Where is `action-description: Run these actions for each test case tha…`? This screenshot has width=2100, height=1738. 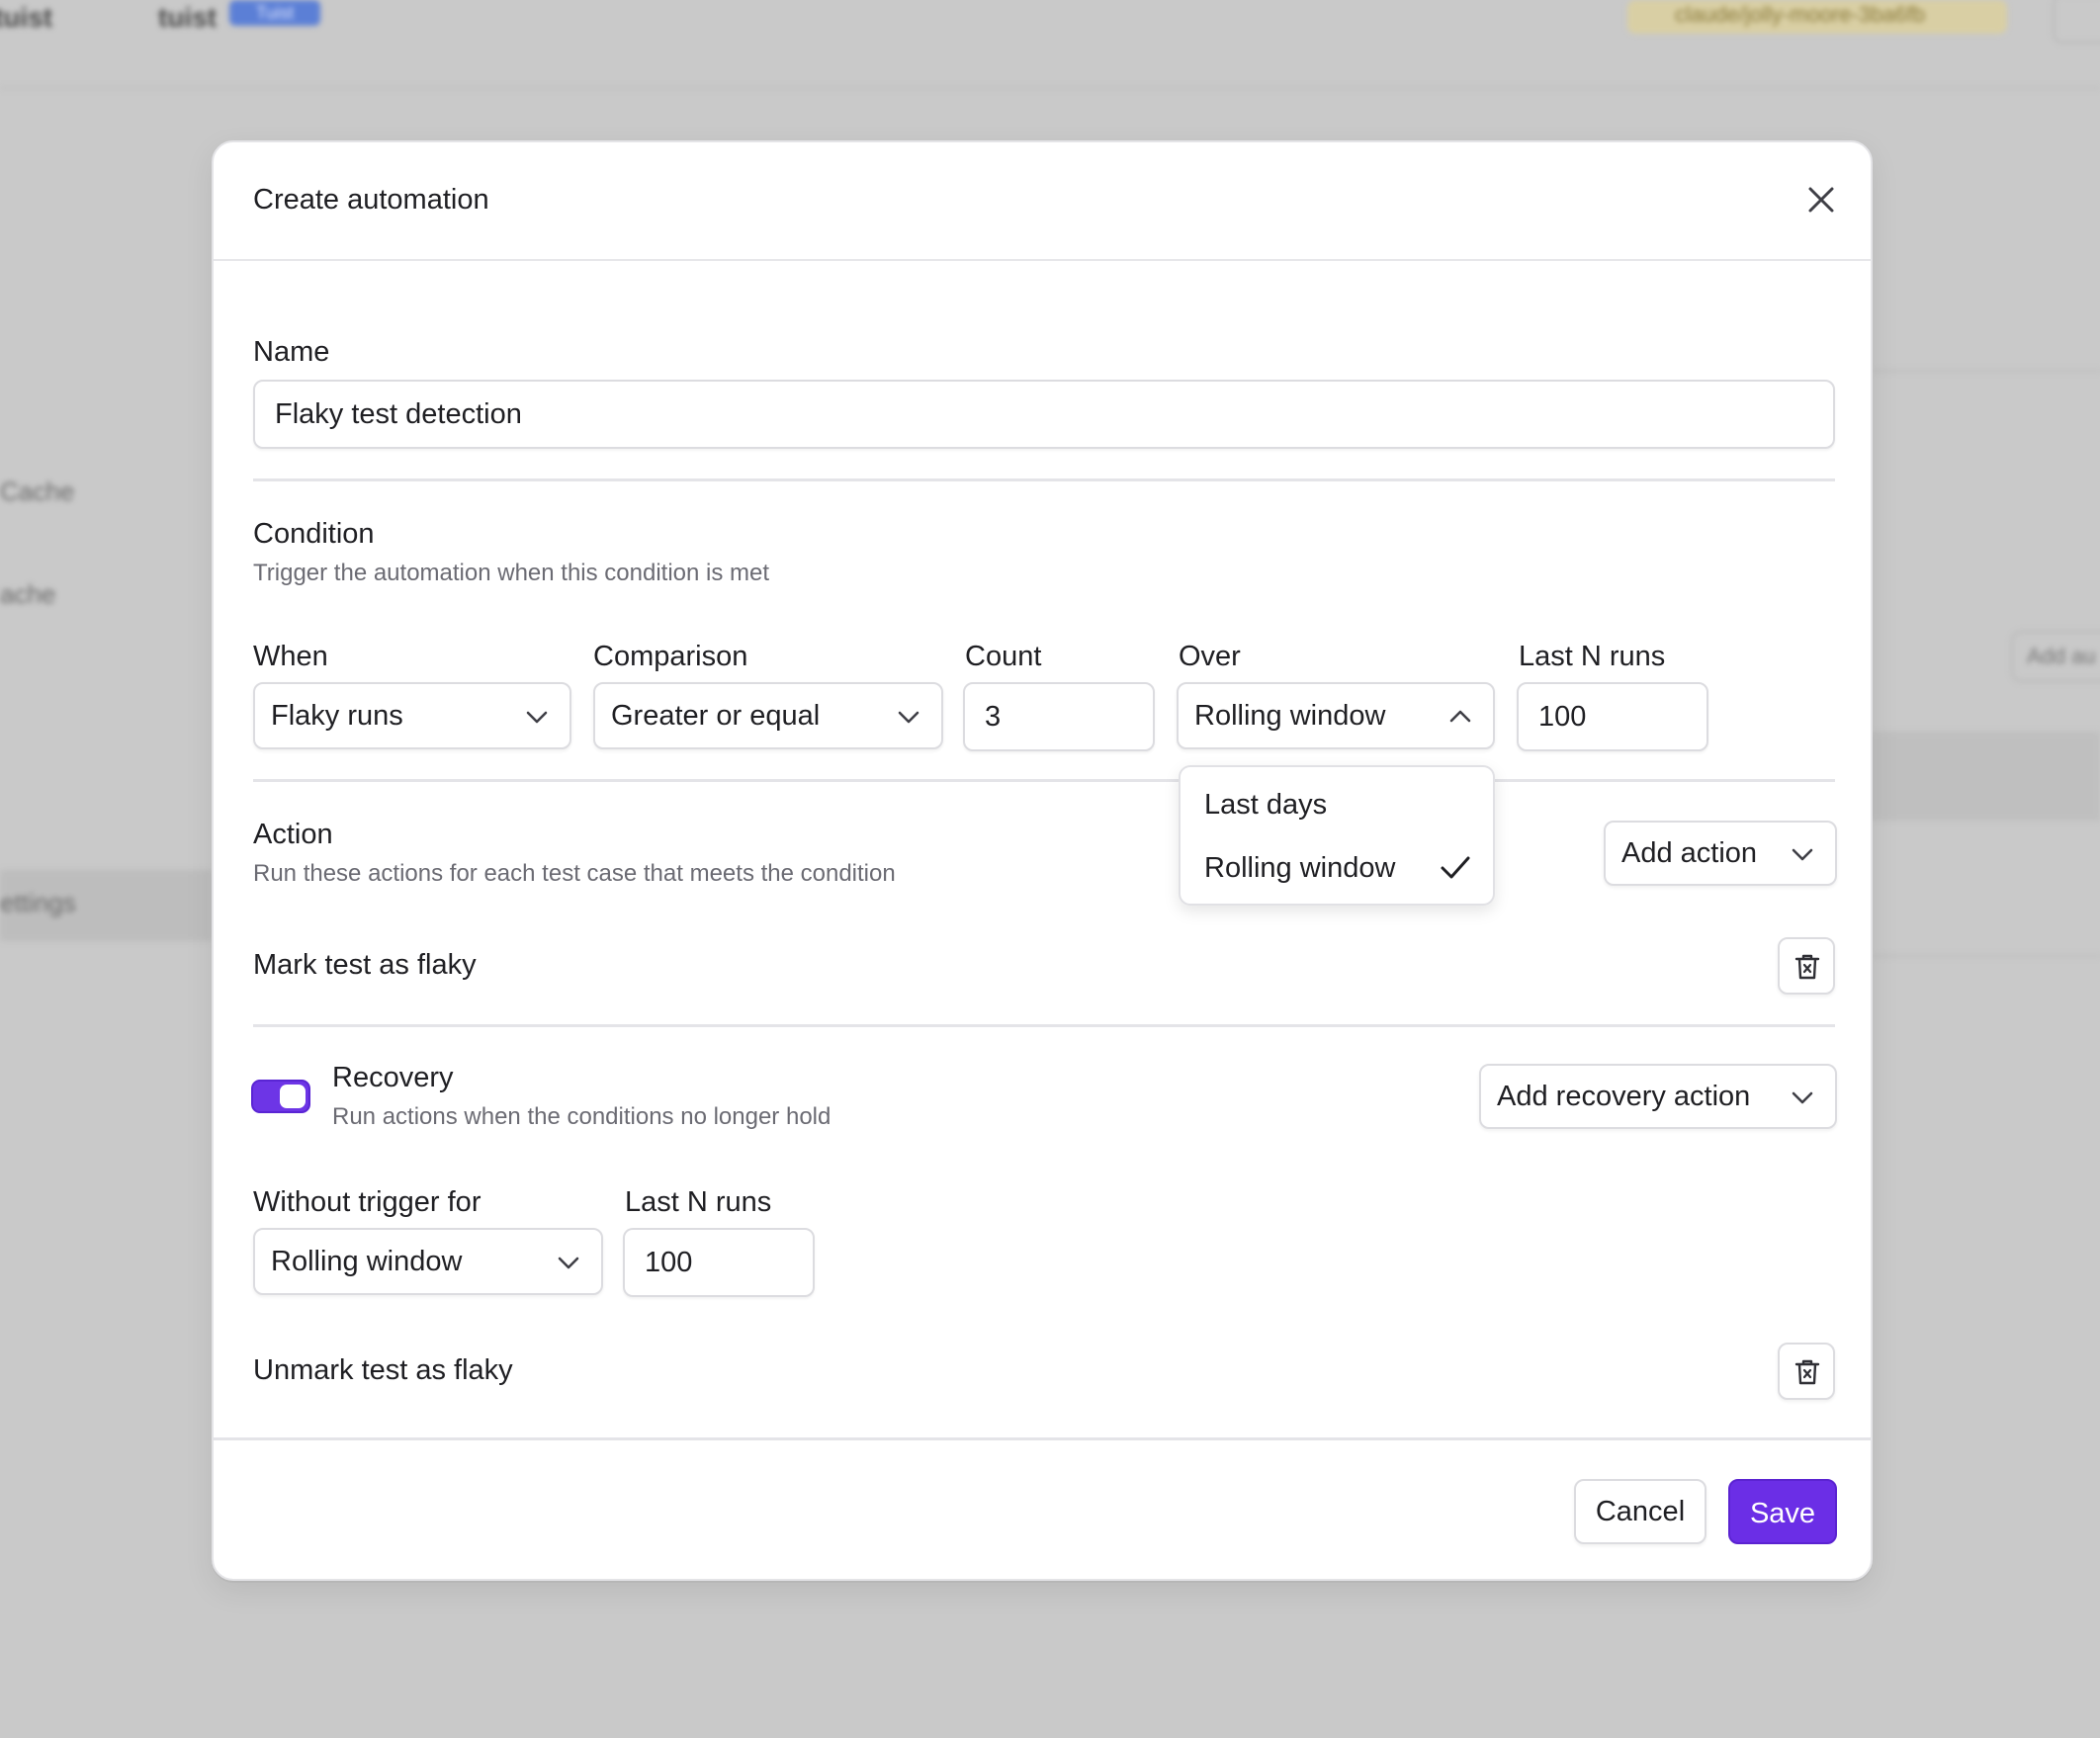 action-description: Run these actions for each test case tha… is located at coordinates (574, 873).